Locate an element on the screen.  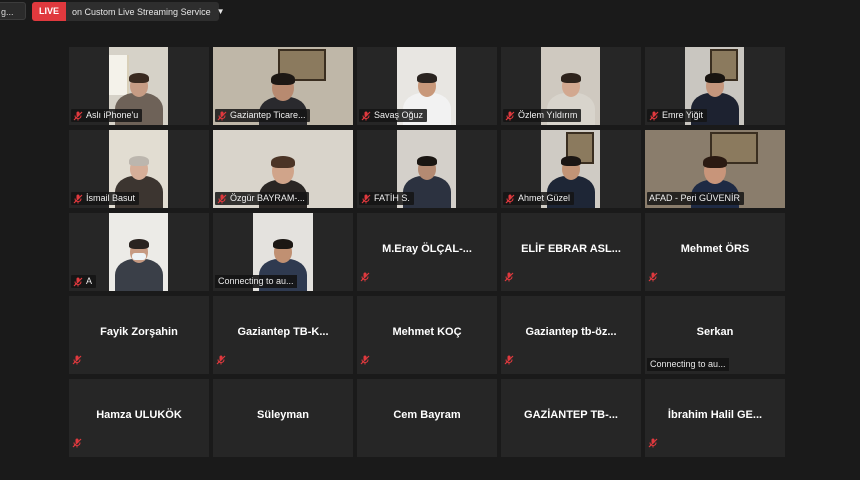
participant-name-tag: Ahmet Güzel is located at coordinates (539, 198).